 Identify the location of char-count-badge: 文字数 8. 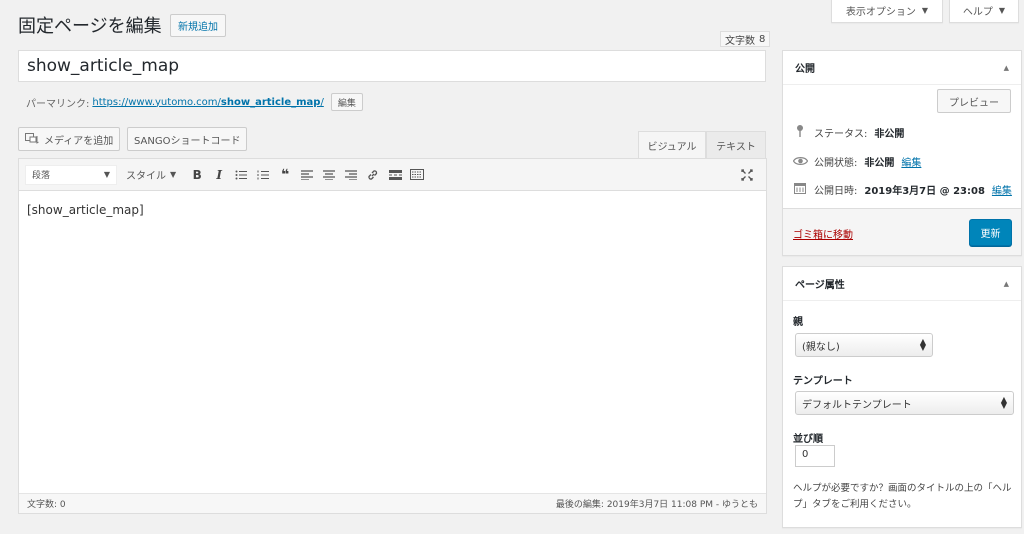
(745, 39).